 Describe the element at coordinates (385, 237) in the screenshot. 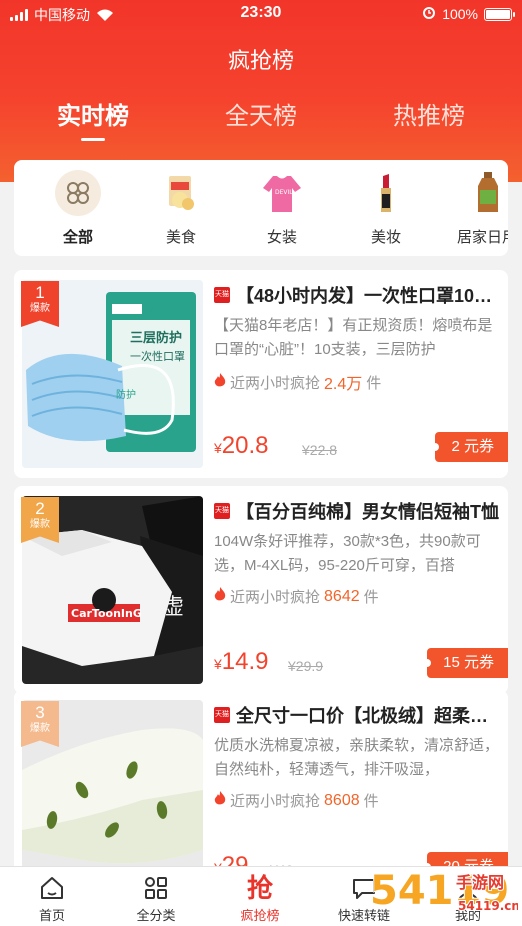

I see `category-label: 美妆` at that location.